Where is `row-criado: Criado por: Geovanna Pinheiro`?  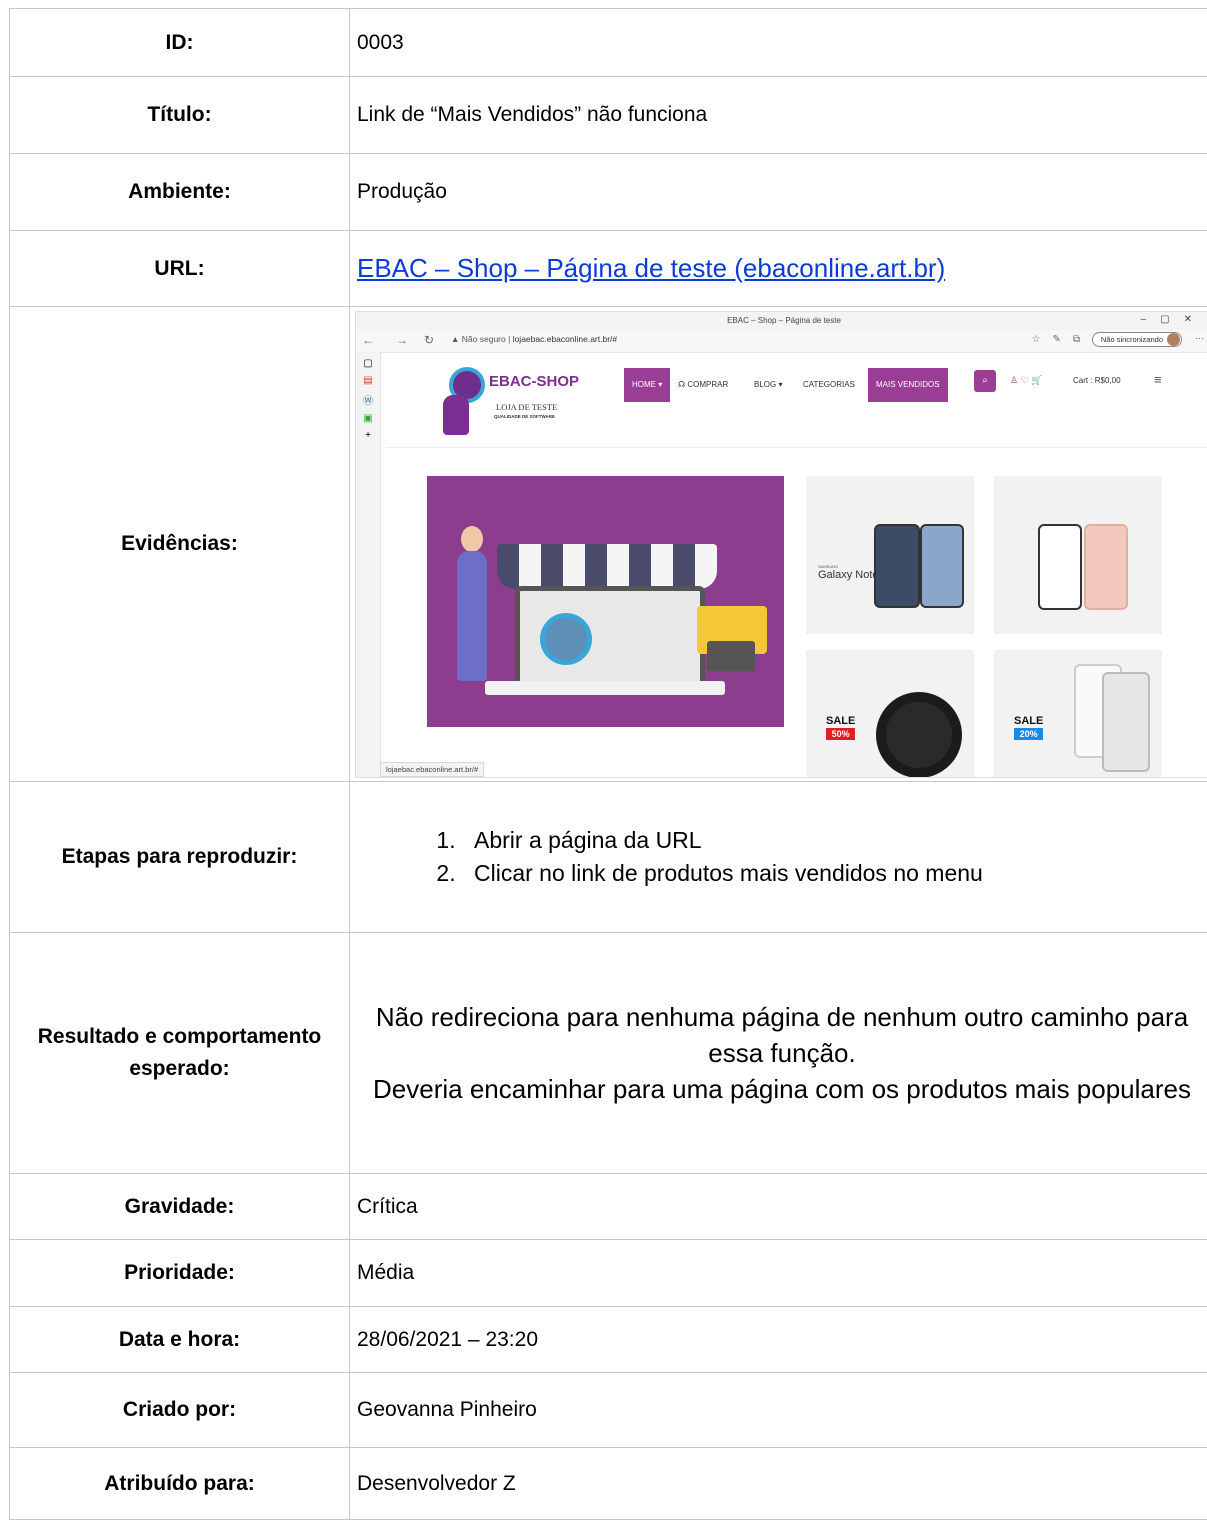
row-criado: Criado por: Geovanna Pinheiro is located at coordinates (608, 1410).